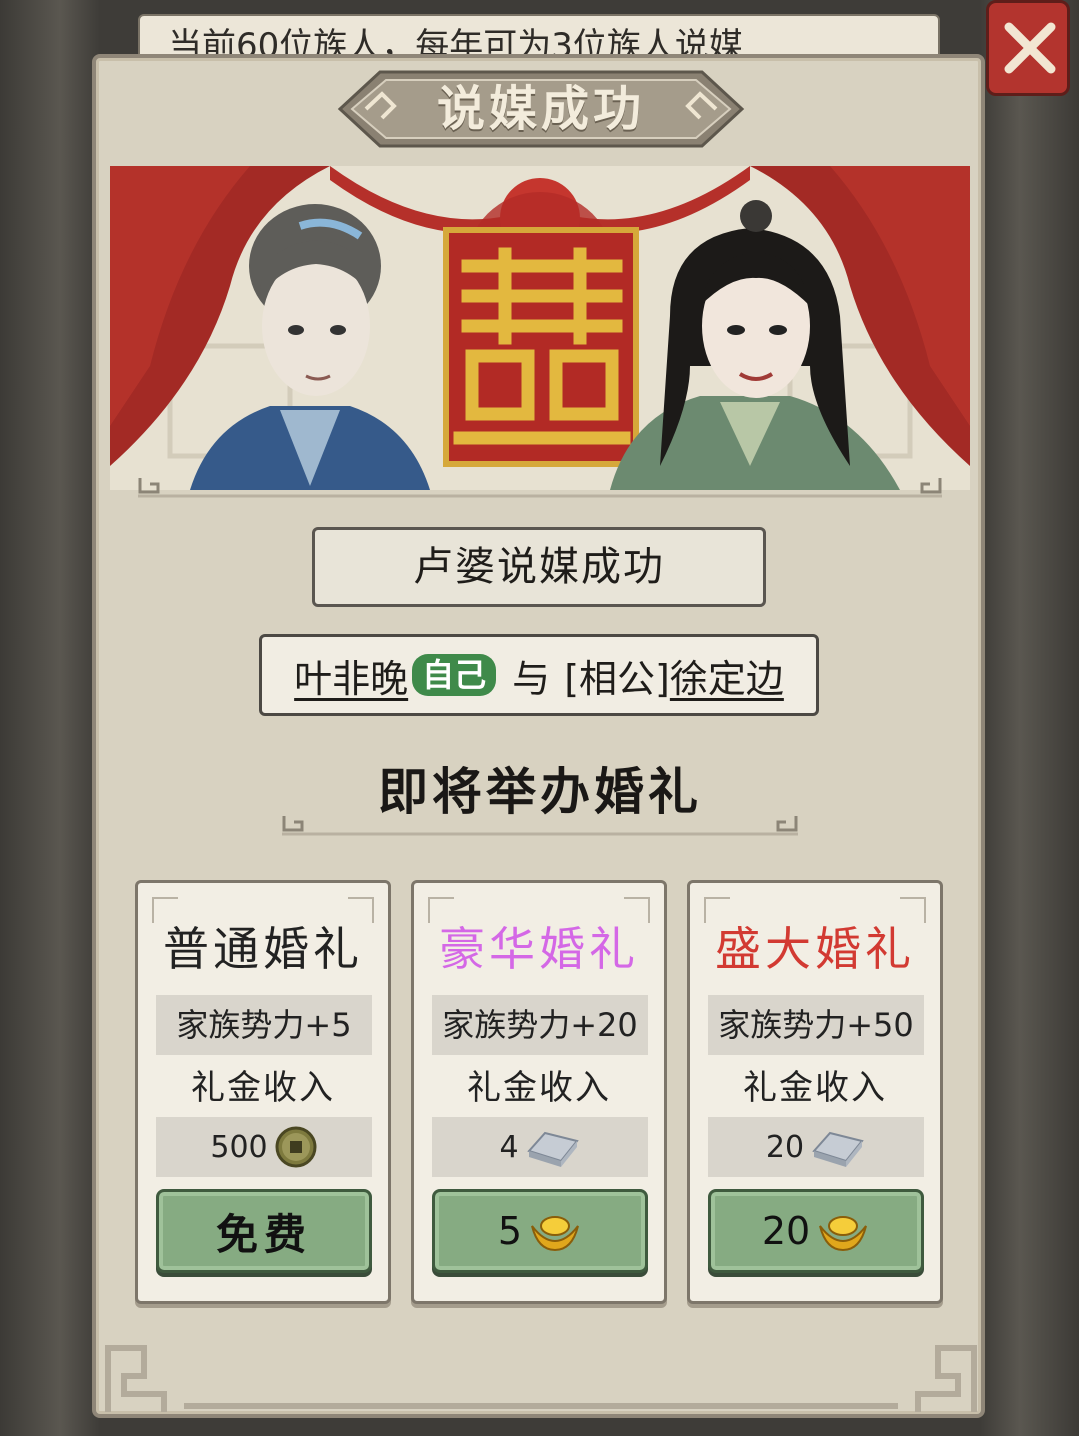 The image size is (1079, 1436). Describe the element at coordinates (239, 1147) in the screenshot. I see `income-value: 500` at that location.